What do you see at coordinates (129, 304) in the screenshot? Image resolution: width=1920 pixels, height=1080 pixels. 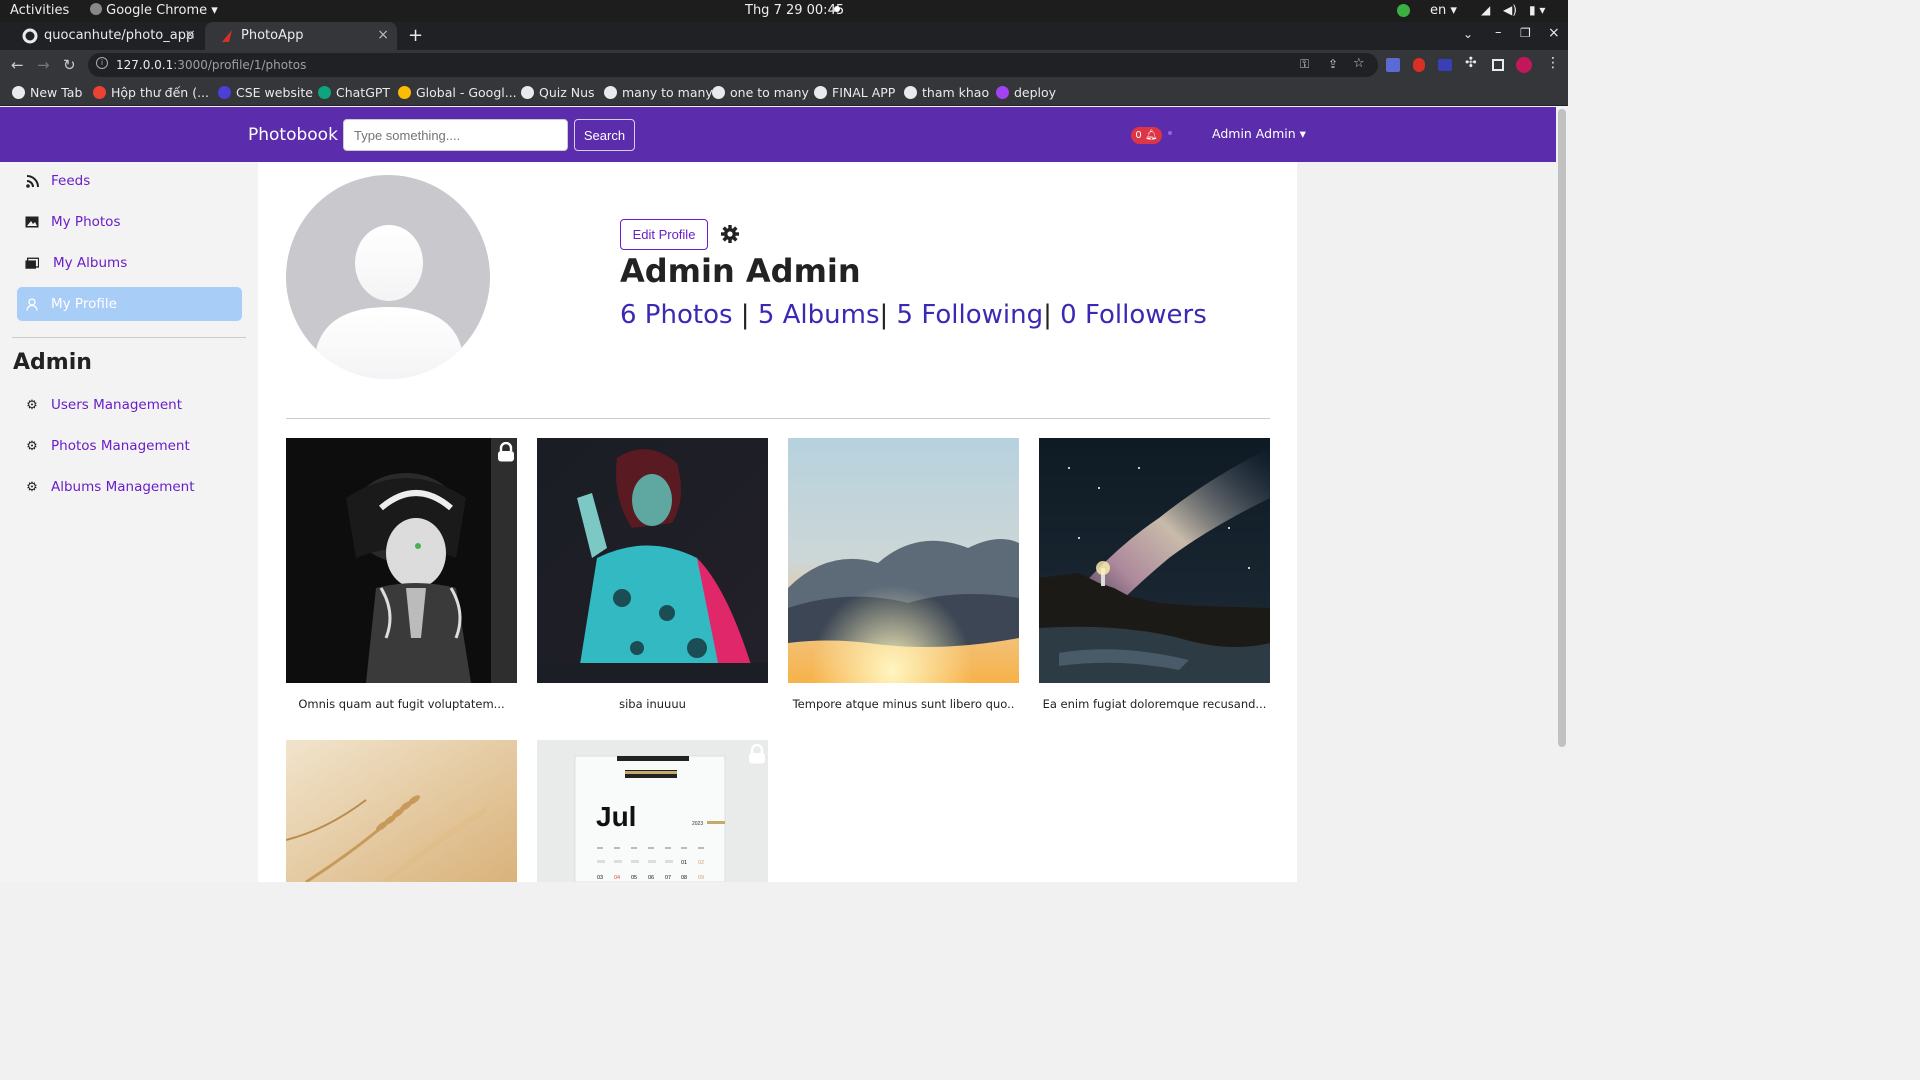 I see `sidebar-item-my-profile: My Profile` at bounding box center [129, 304].